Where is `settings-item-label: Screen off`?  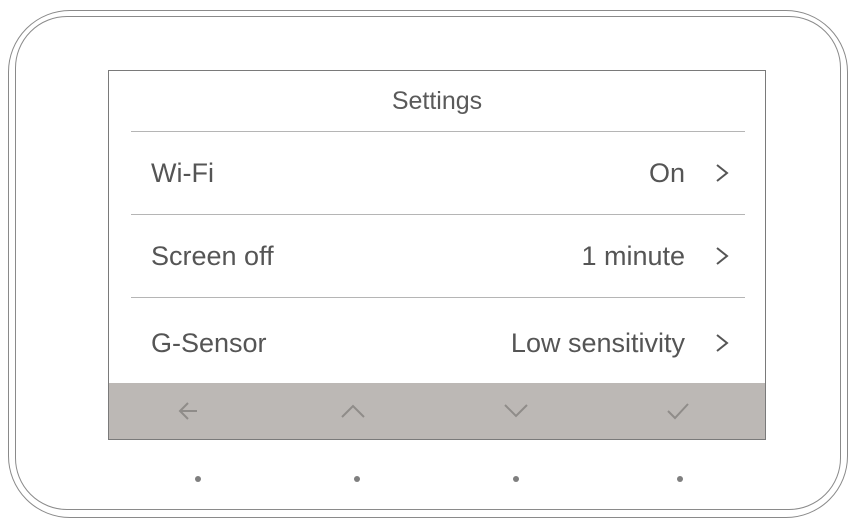 settings-item-label: Screen off is located at coordinates (212, 256).